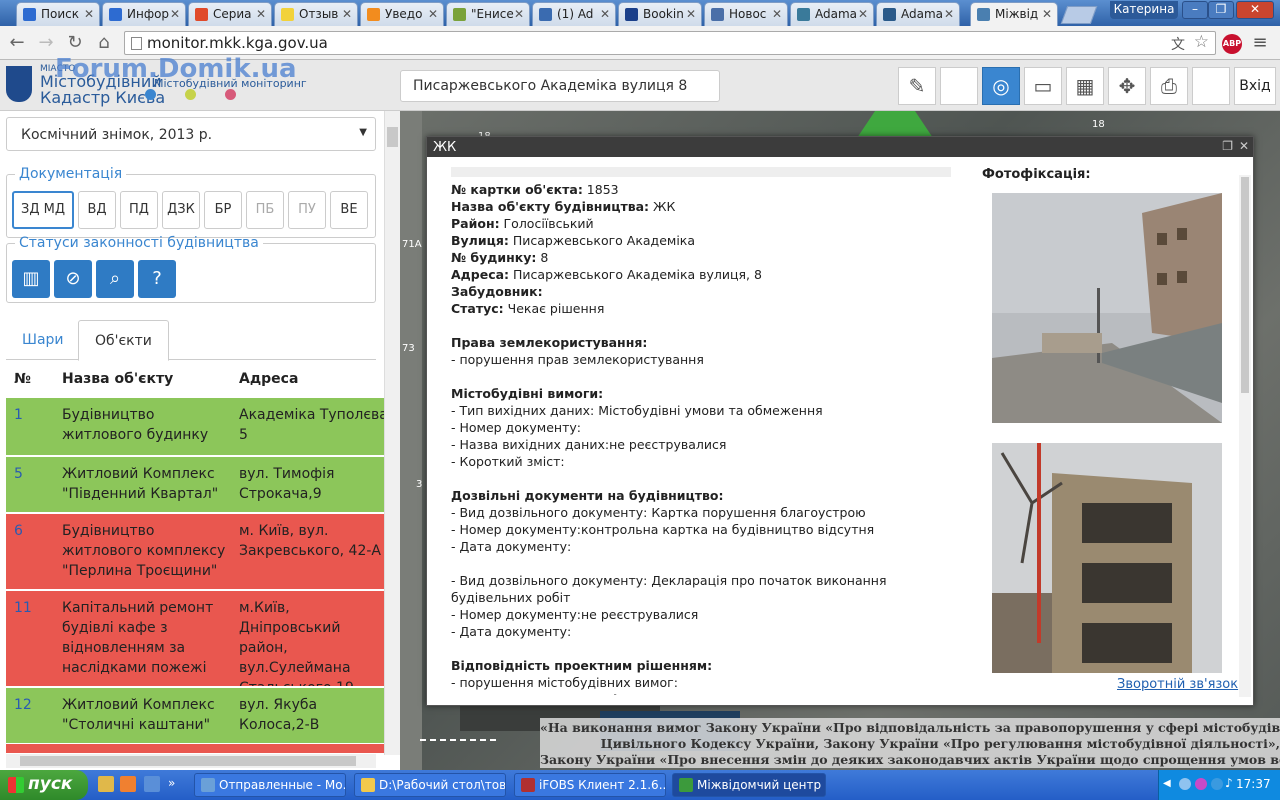 This screenshot has width=1280, height=800. Describe the element at coordinates (488, 14) in the screenshot. I see `browser-tab: "Енисе ✕` at that location.